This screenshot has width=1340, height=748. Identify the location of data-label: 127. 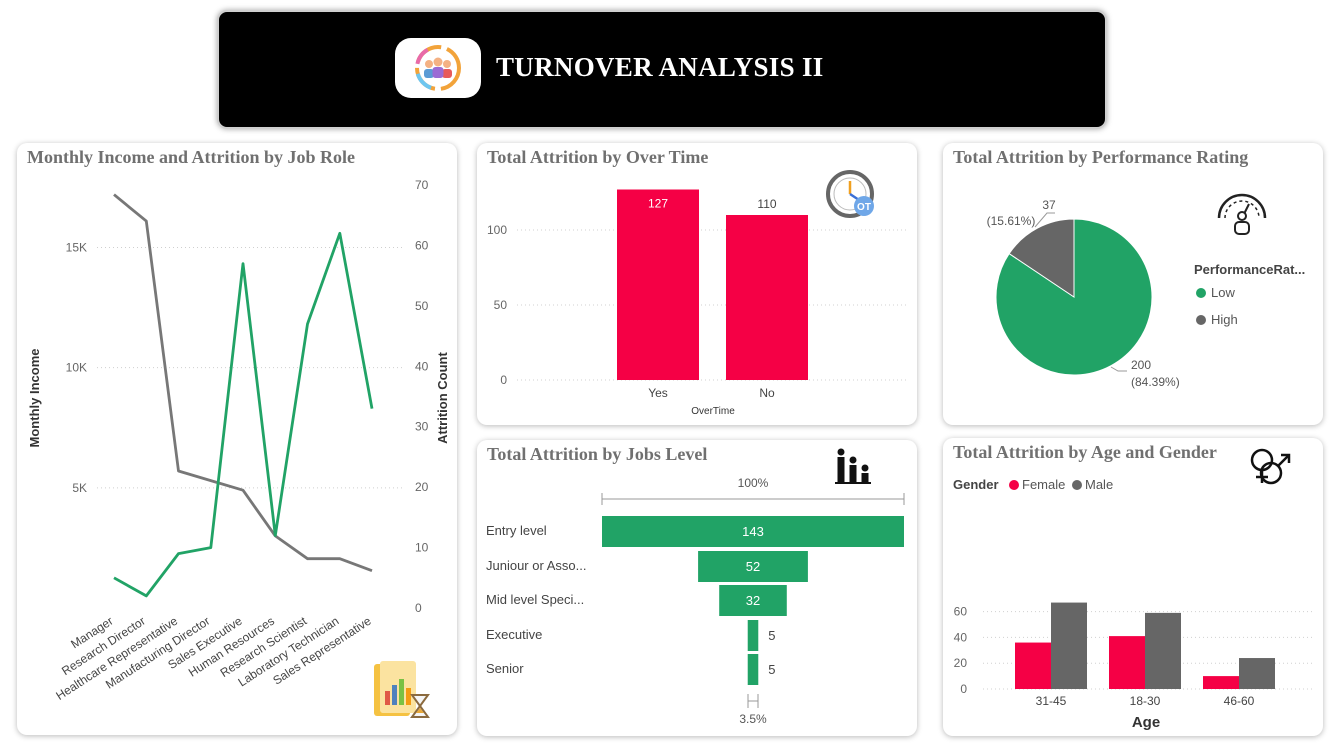
(658, 204).